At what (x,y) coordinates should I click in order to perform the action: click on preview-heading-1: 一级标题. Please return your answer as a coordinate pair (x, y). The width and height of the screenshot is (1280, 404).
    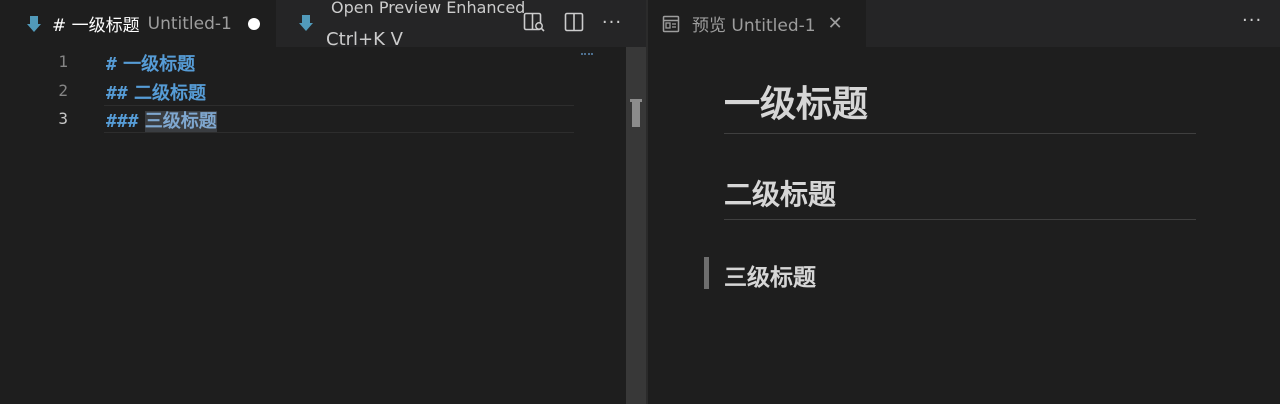
    Looking at the image, I should click on (796, 104).